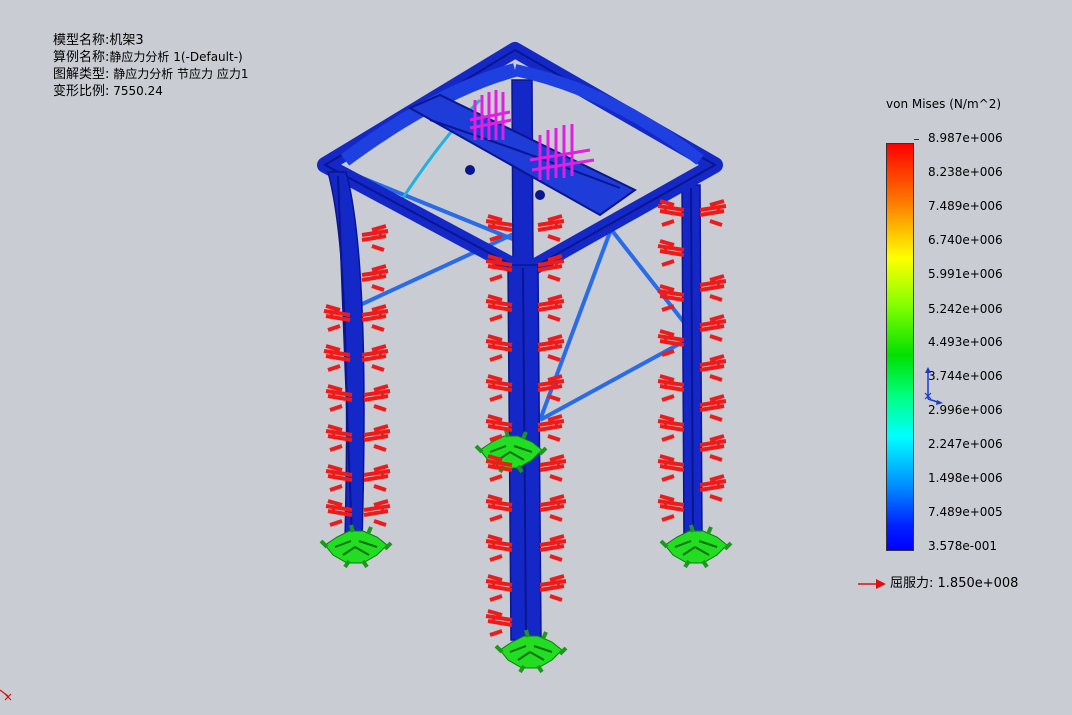  Describe the element at coordinates (965, 138) in the screenshot. I see `legend-tick-label: 8.987e+006` at that location.